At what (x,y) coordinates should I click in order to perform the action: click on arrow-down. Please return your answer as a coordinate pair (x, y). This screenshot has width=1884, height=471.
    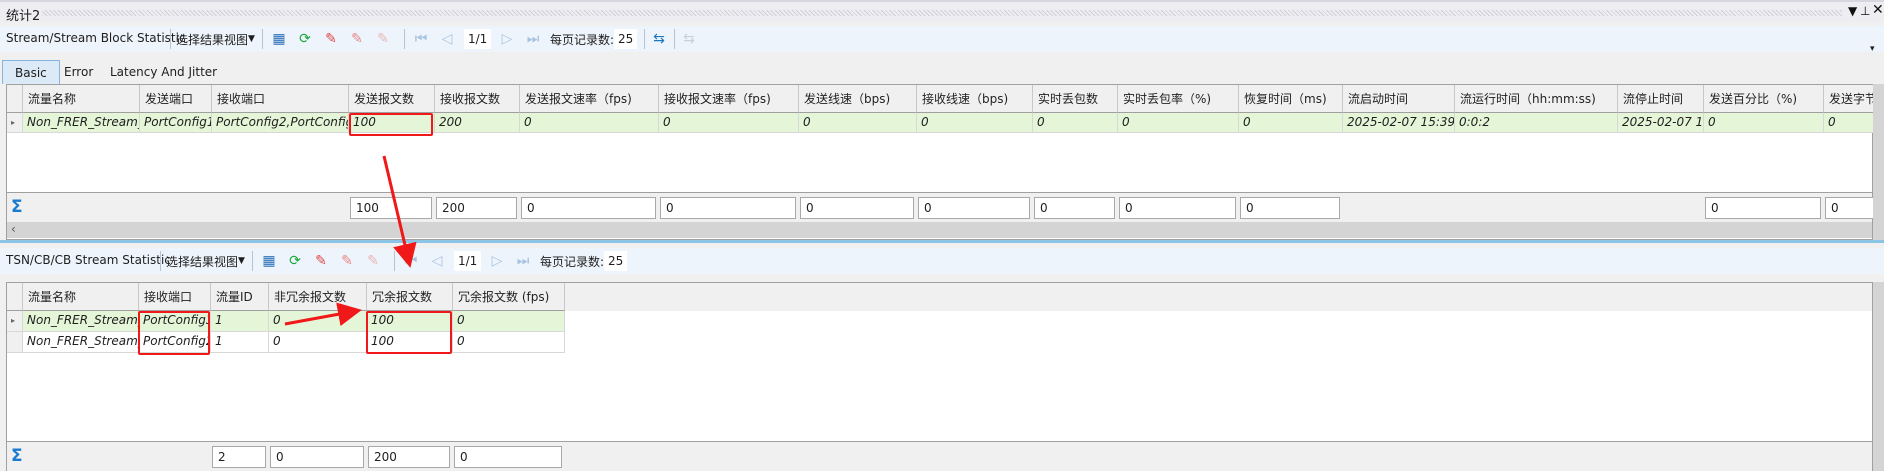
    Looking at the image, I should click on (399, 211).